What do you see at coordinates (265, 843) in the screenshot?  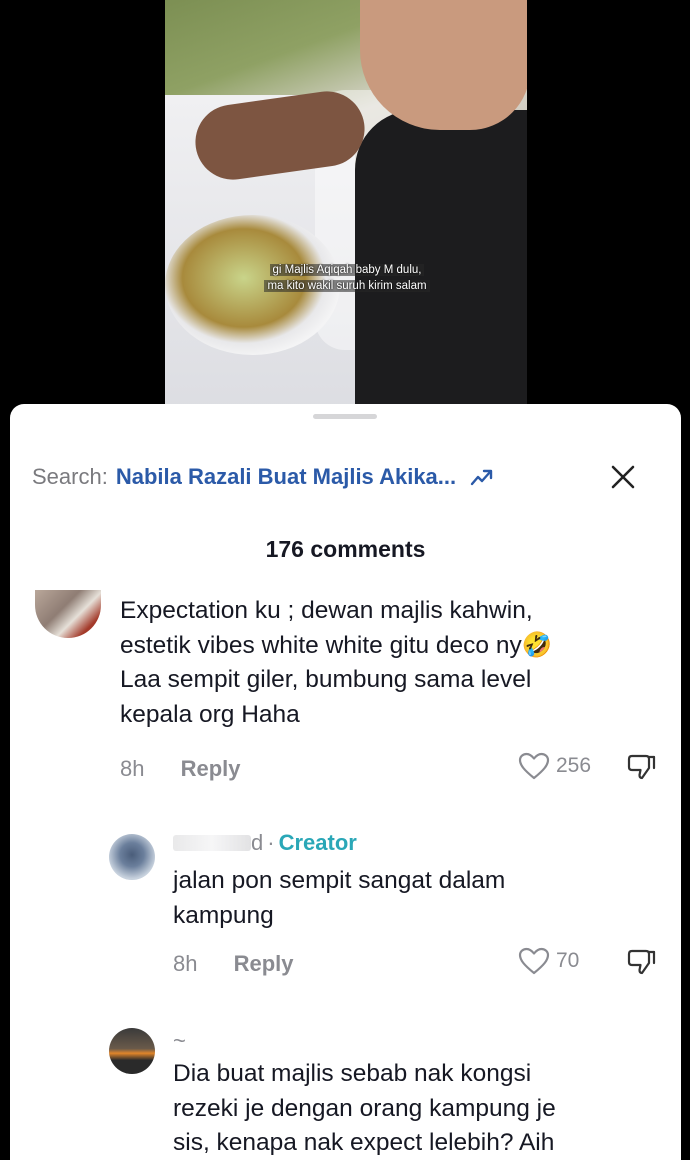 I see `reply-author: d · Creator` at bounding box center [265, 843].